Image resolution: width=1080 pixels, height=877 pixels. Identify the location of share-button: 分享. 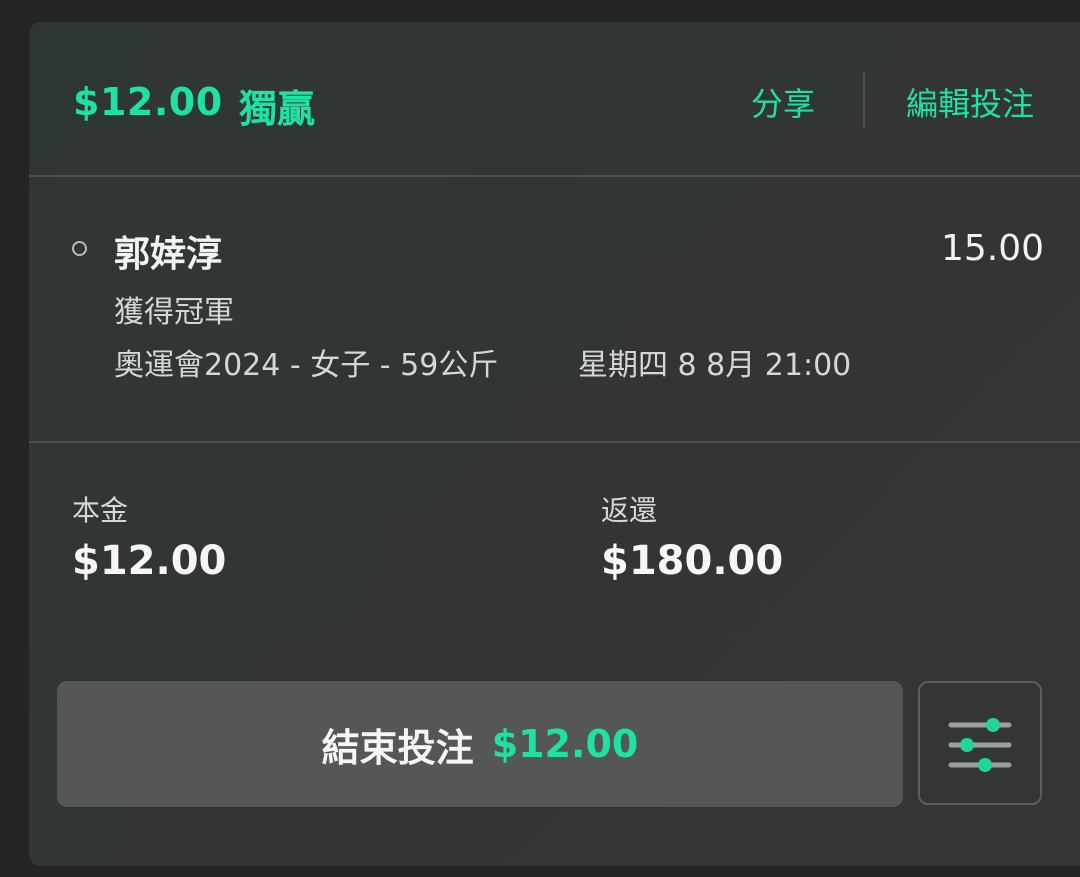
(783, 102).